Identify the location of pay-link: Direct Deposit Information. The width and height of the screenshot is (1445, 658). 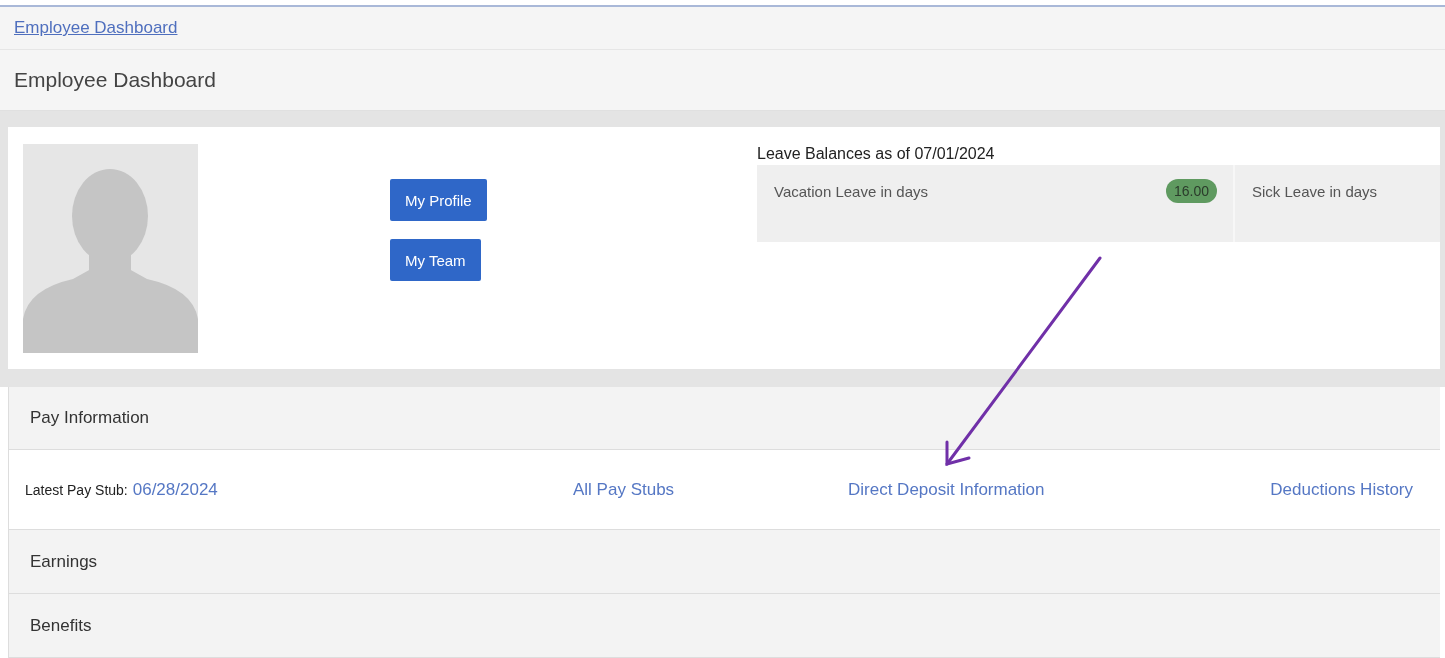
(1059, 489).